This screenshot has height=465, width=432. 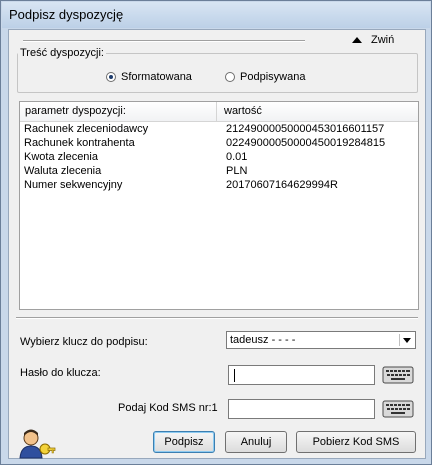 What do you see at coordinates (86, 129) in the screenshot?
I see `row-param: Rachunek zleceniodawcy` at bounding box center [86, 129].